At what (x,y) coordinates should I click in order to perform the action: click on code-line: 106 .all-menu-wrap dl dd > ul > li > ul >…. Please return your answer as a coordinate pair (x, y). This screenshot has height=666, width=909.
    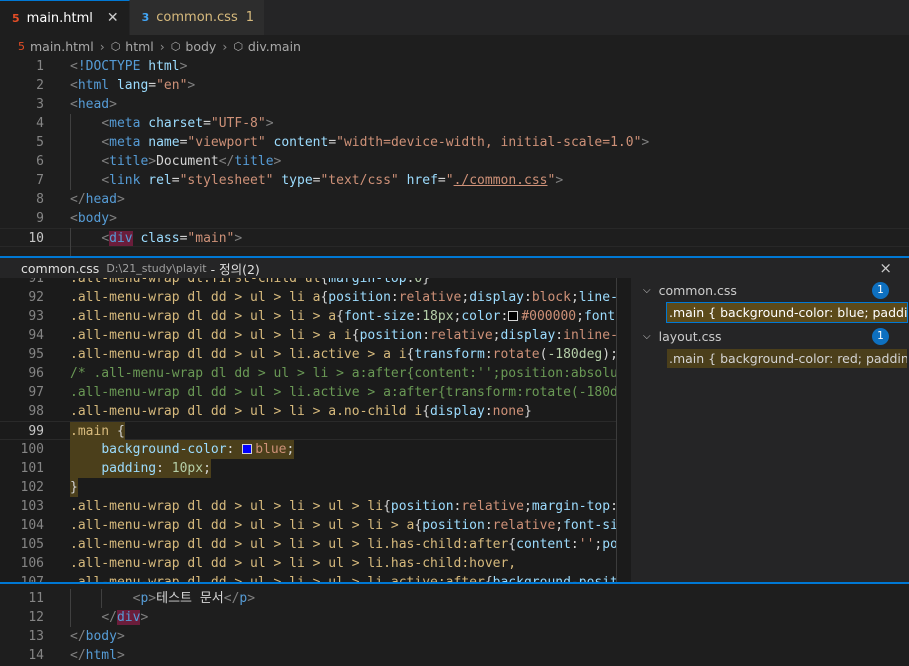
    Looking at the image, I should click on (268, 563).